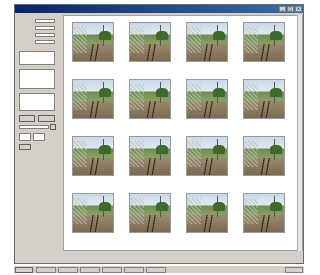 The image size is (320, 275). Describe the element at coordinates (299, 133) in the screenshot. I see `vertical-scrollbar` at that location.